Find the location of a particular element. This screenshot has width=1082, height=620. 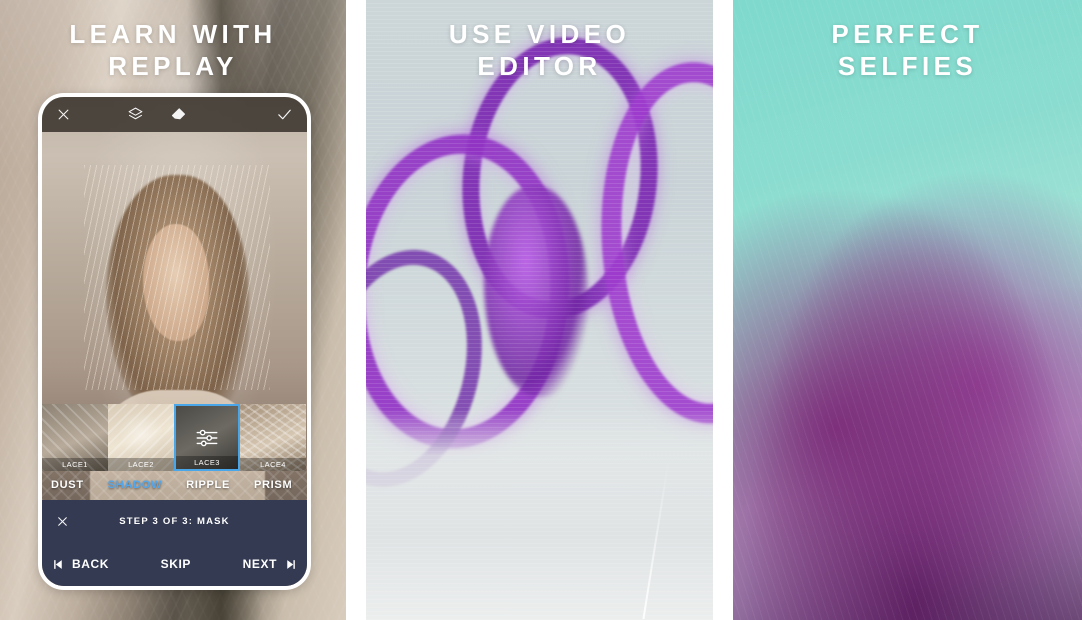

tutorial-back-button: BACK is located at coordinates (80, 564).